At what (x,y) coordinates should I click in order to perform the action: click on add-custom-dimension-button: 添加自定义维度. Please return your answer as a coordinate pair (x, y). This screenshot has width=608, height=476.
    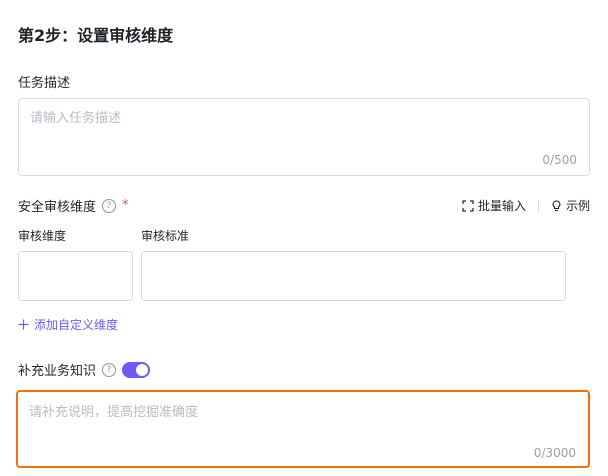
    Looking at the image, I should click on (68, 324).